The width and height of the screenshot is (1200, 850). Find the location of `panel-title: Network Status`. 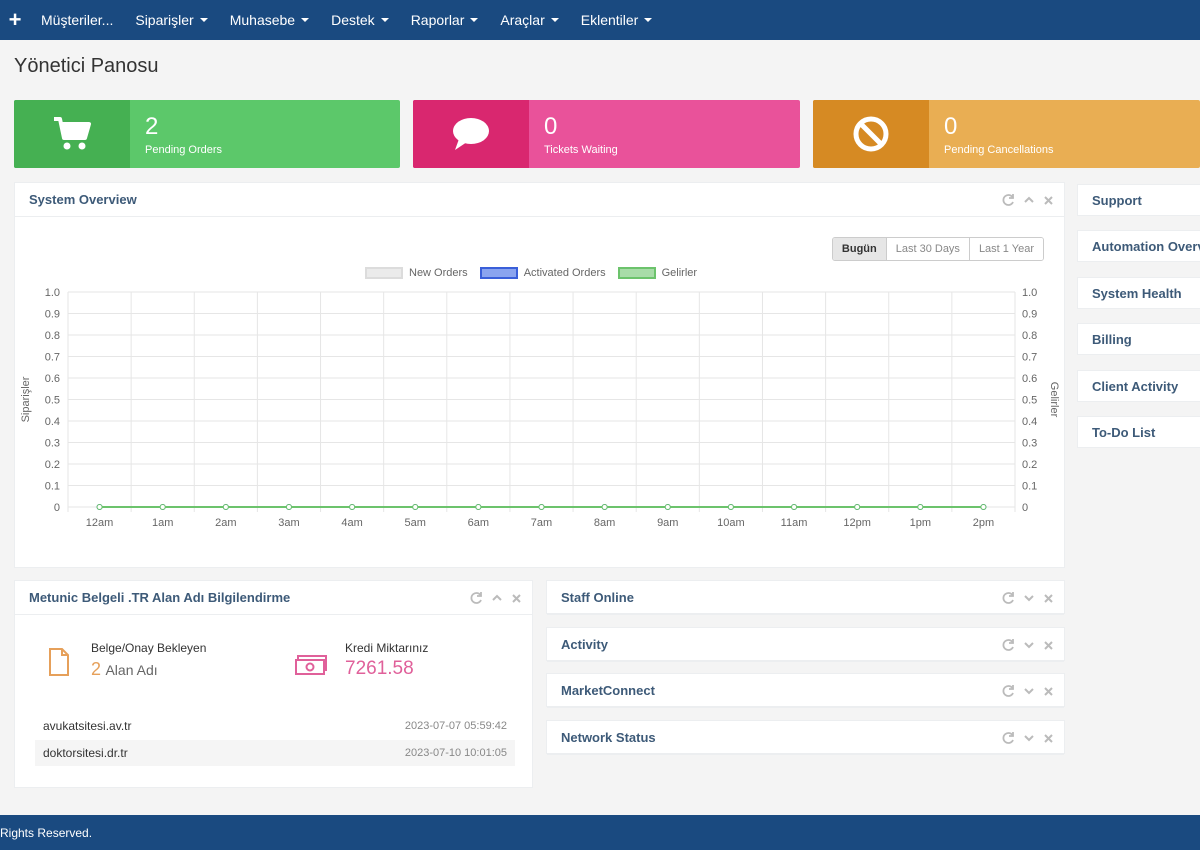

panel-title: Network Status is located at coordinates (608, 737).